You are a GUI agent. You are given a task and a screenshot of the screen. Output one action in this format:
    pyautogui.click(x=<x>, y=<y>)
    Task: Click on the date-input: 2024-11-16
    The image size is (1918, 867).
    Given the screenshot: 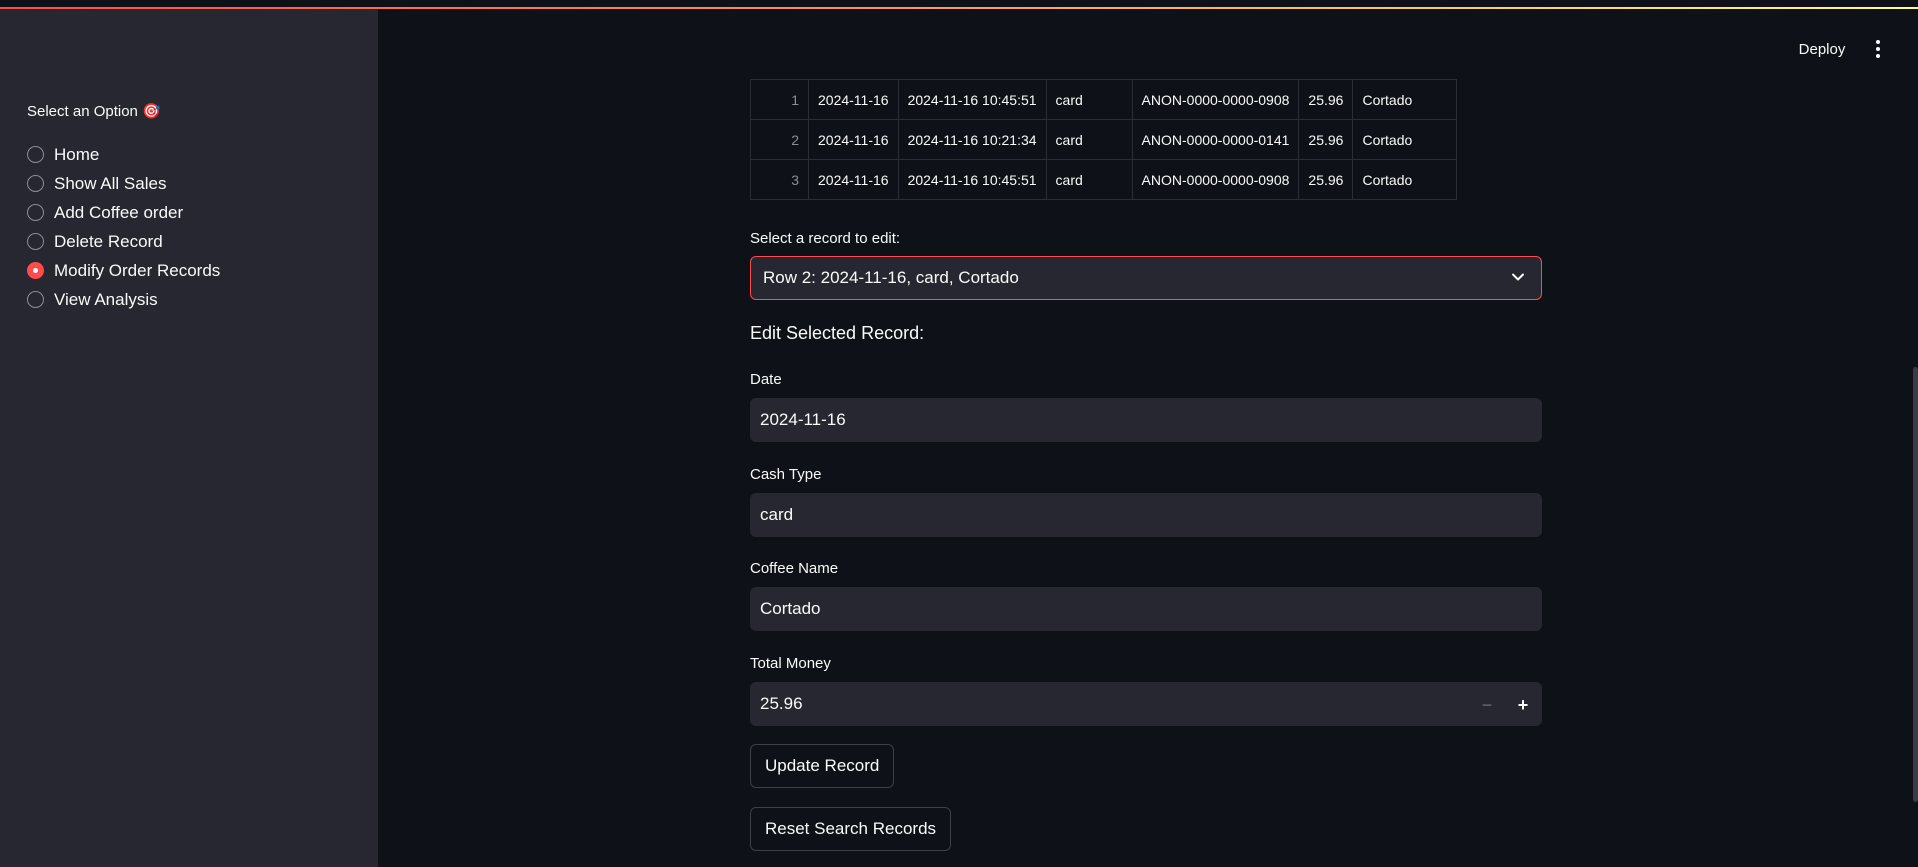 What is the action you would take?
    pyautogui.click(x=1146, y=420)
    